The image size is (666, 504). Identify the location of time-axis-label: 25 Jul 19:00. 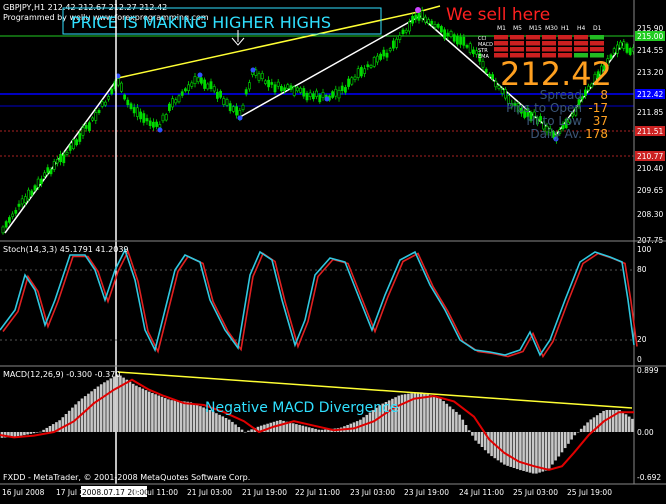
(589, 492).